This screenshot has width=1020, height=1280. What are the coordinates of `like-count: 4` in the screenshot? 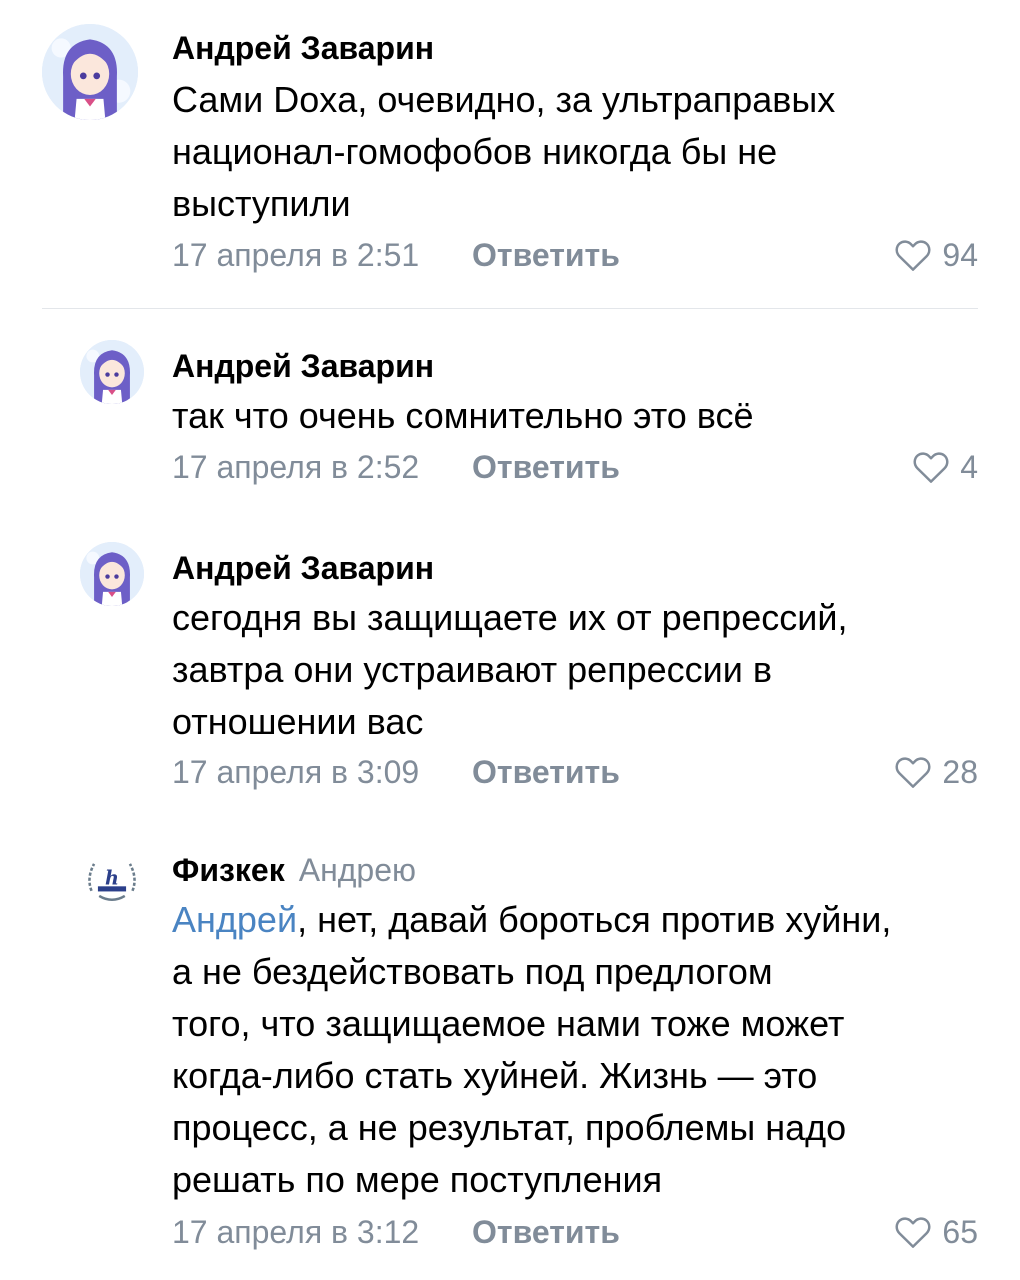 It's located at (969, 467).